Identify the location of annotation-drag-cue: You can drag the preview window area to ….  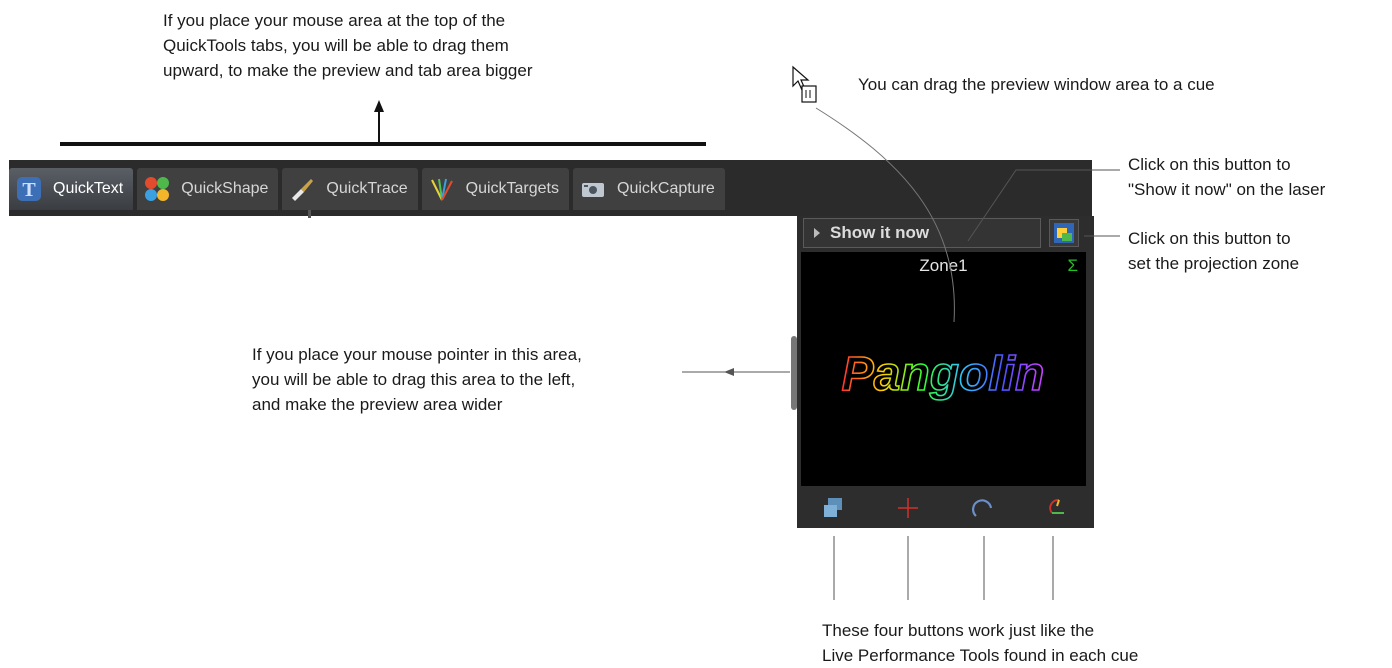
(1036, 84).